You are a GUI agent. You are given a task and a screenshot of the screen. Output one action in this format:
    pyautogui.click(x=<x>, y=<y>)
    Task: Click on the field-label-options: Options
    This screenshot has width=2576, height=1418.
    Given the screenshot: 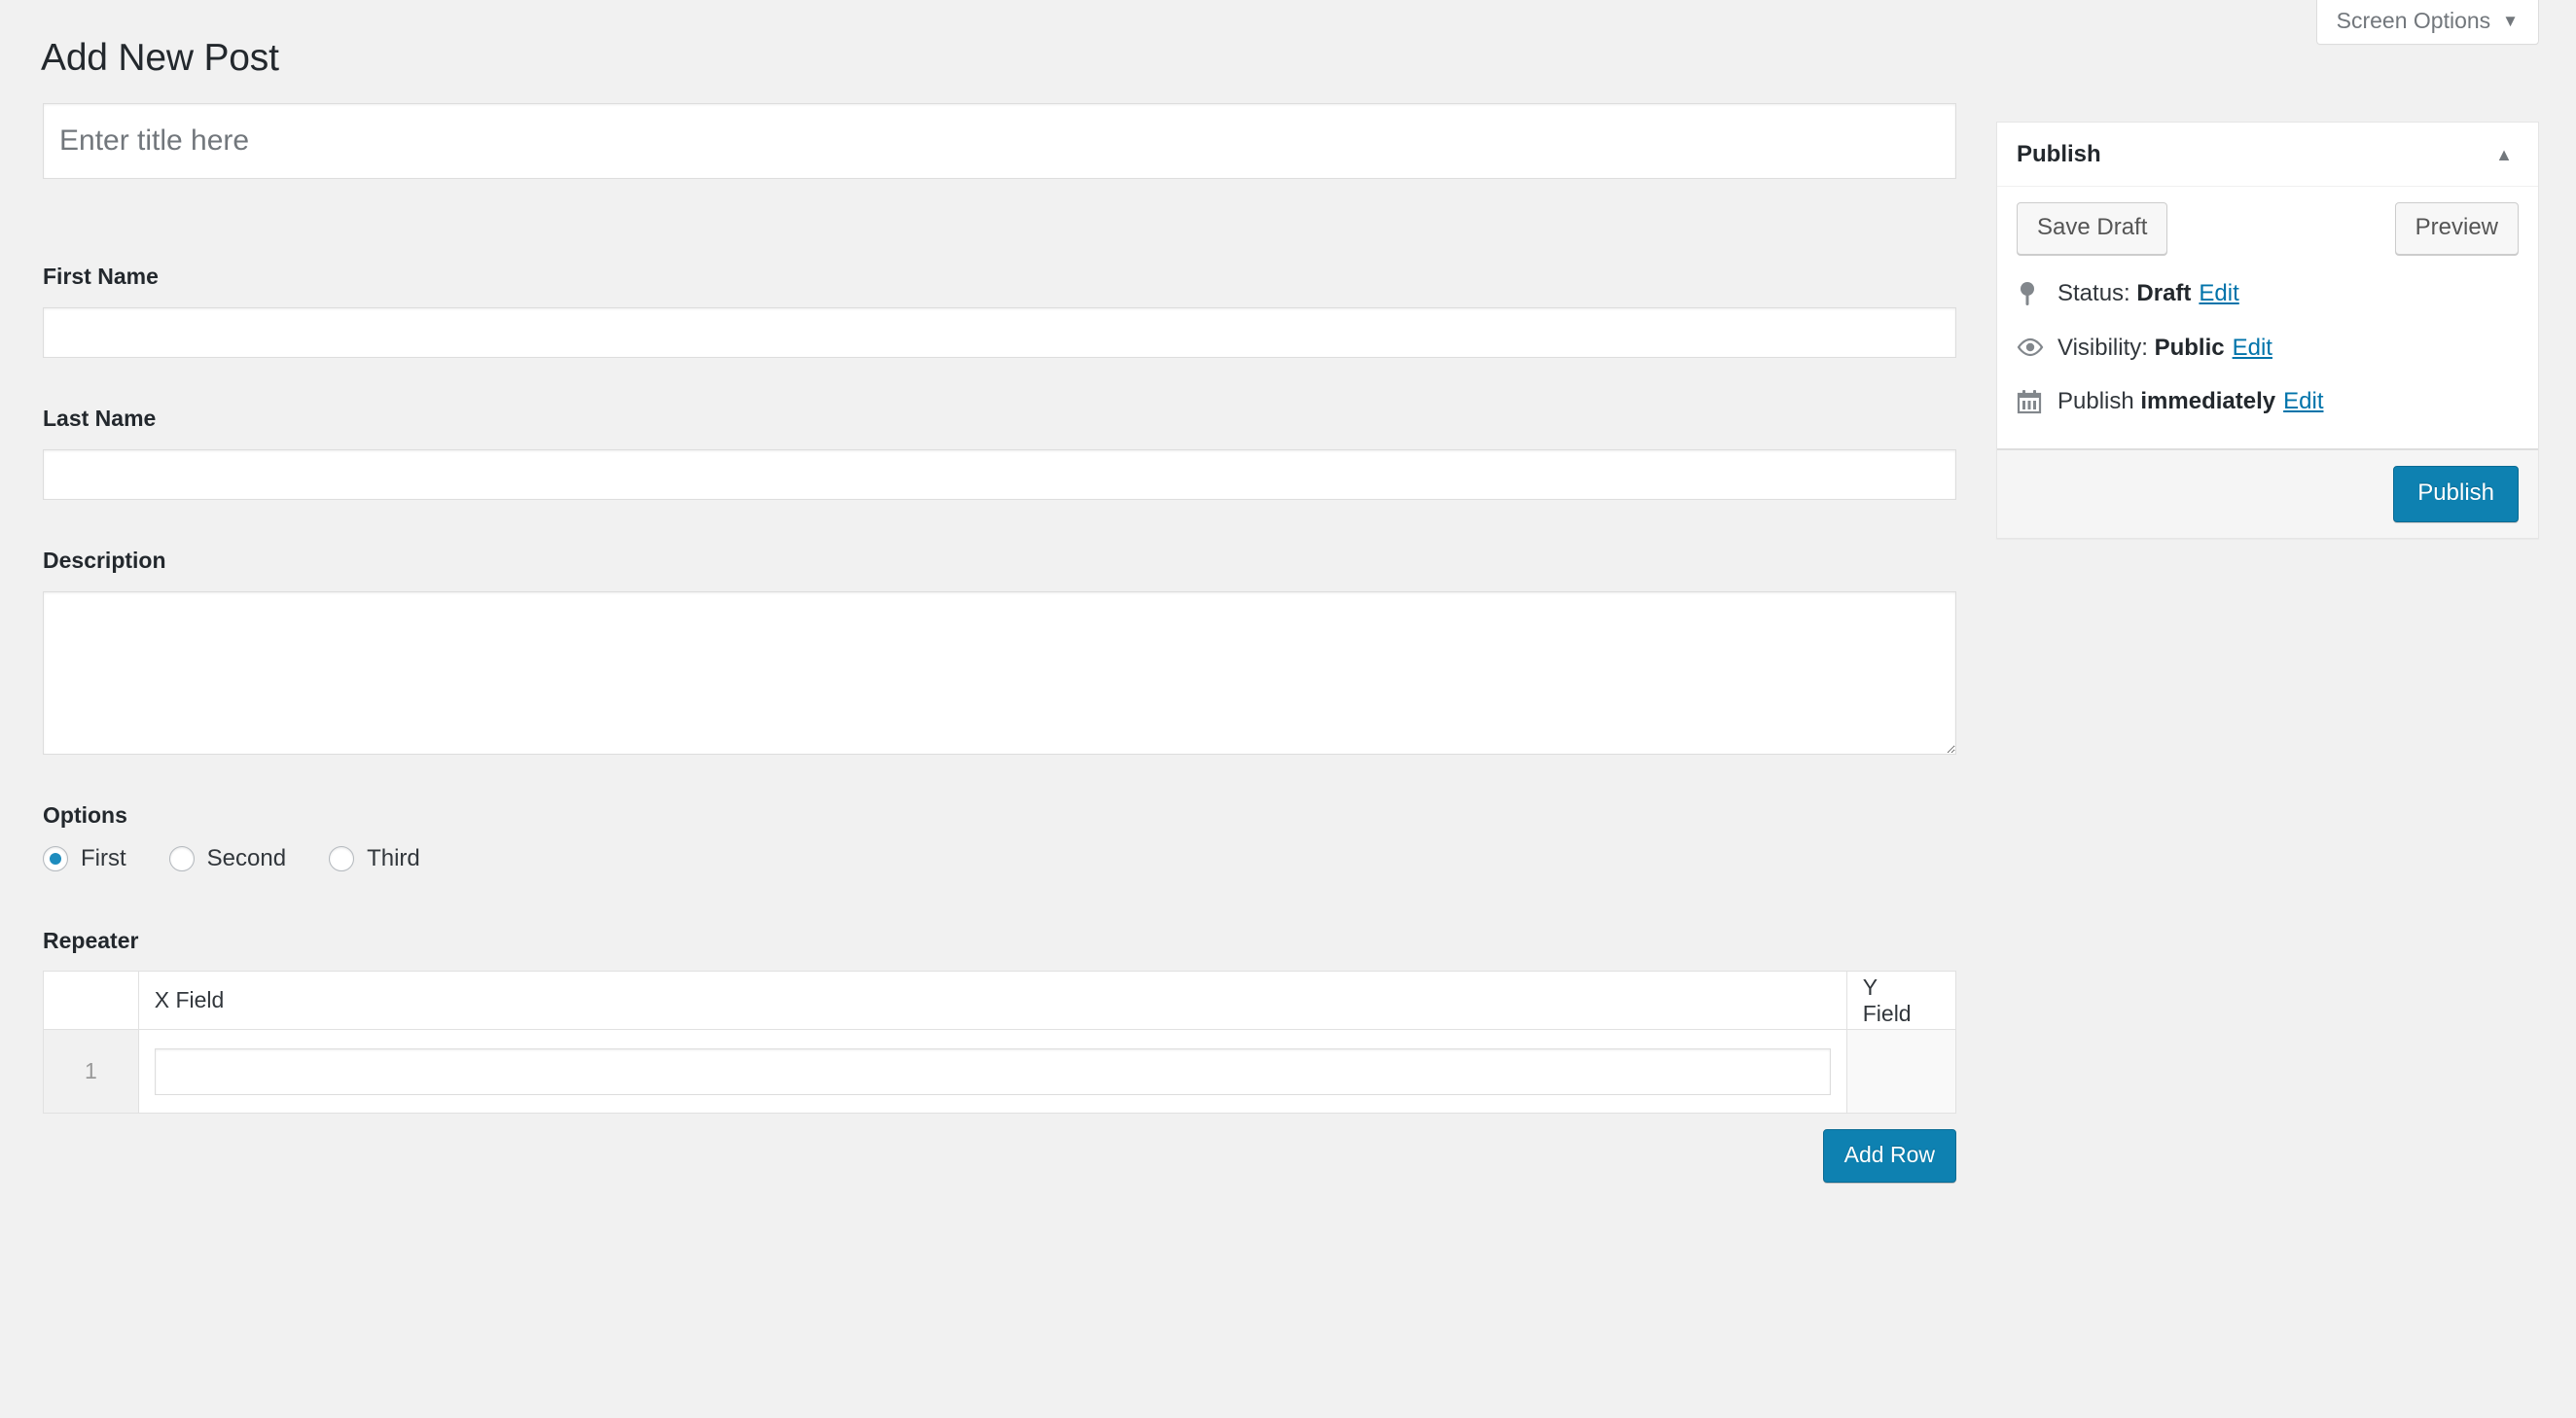 What is the action you would take?
    pyautogui.click(x=85, y=814)
    